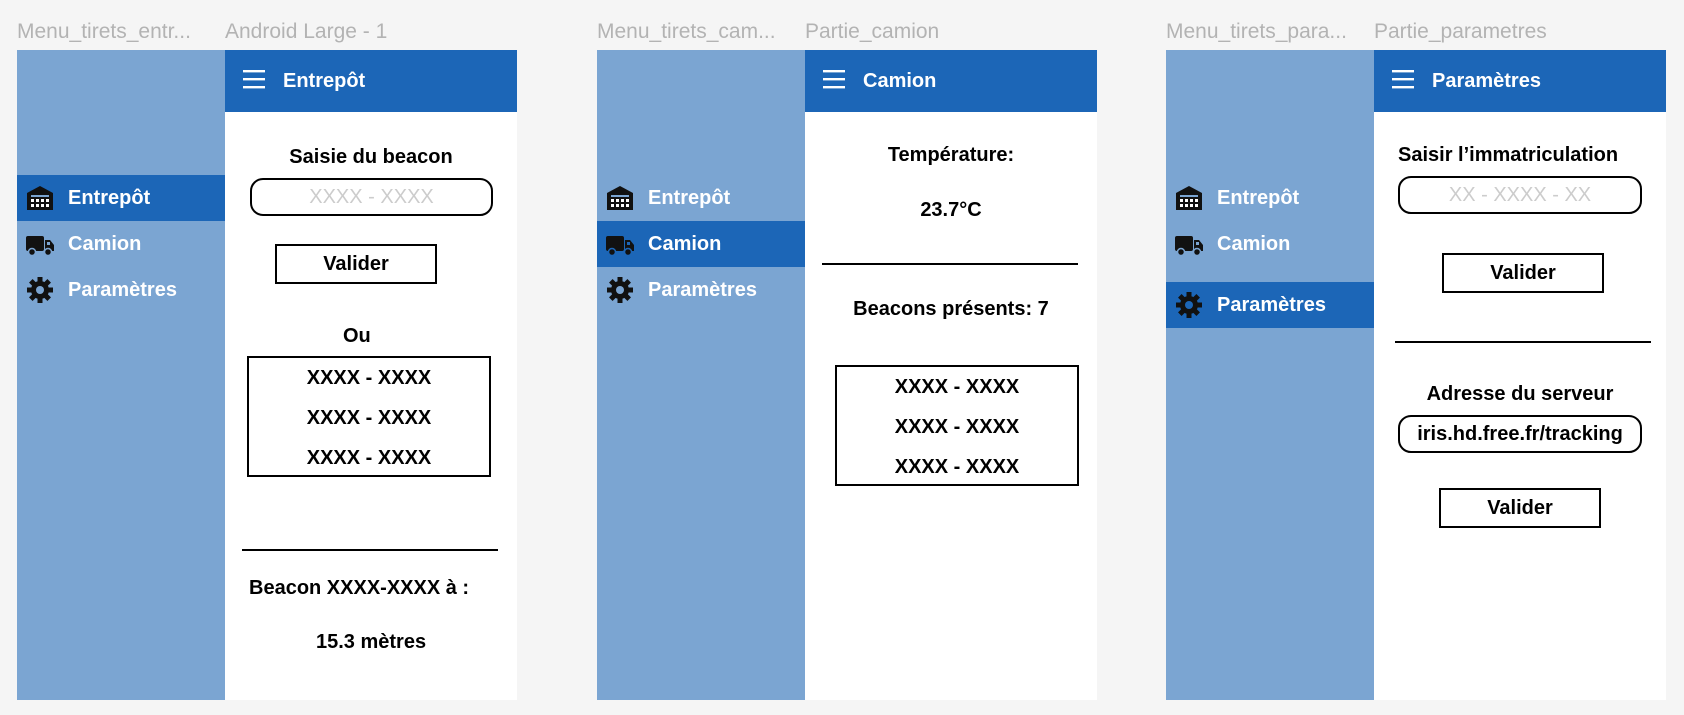  Describe the element at coordinates (356, 264) in the screenshot. I see `validate-button: Valider` at that location.